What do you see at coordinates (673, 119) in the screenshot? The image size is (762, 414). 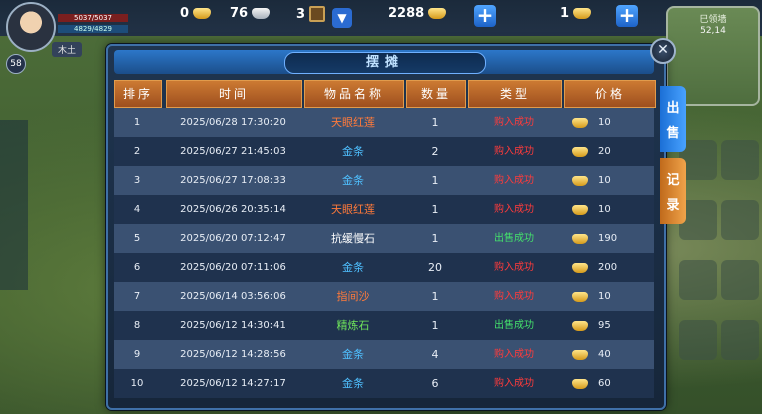 I see `tab-sell: 出 售` at bounding box center [673, 119].